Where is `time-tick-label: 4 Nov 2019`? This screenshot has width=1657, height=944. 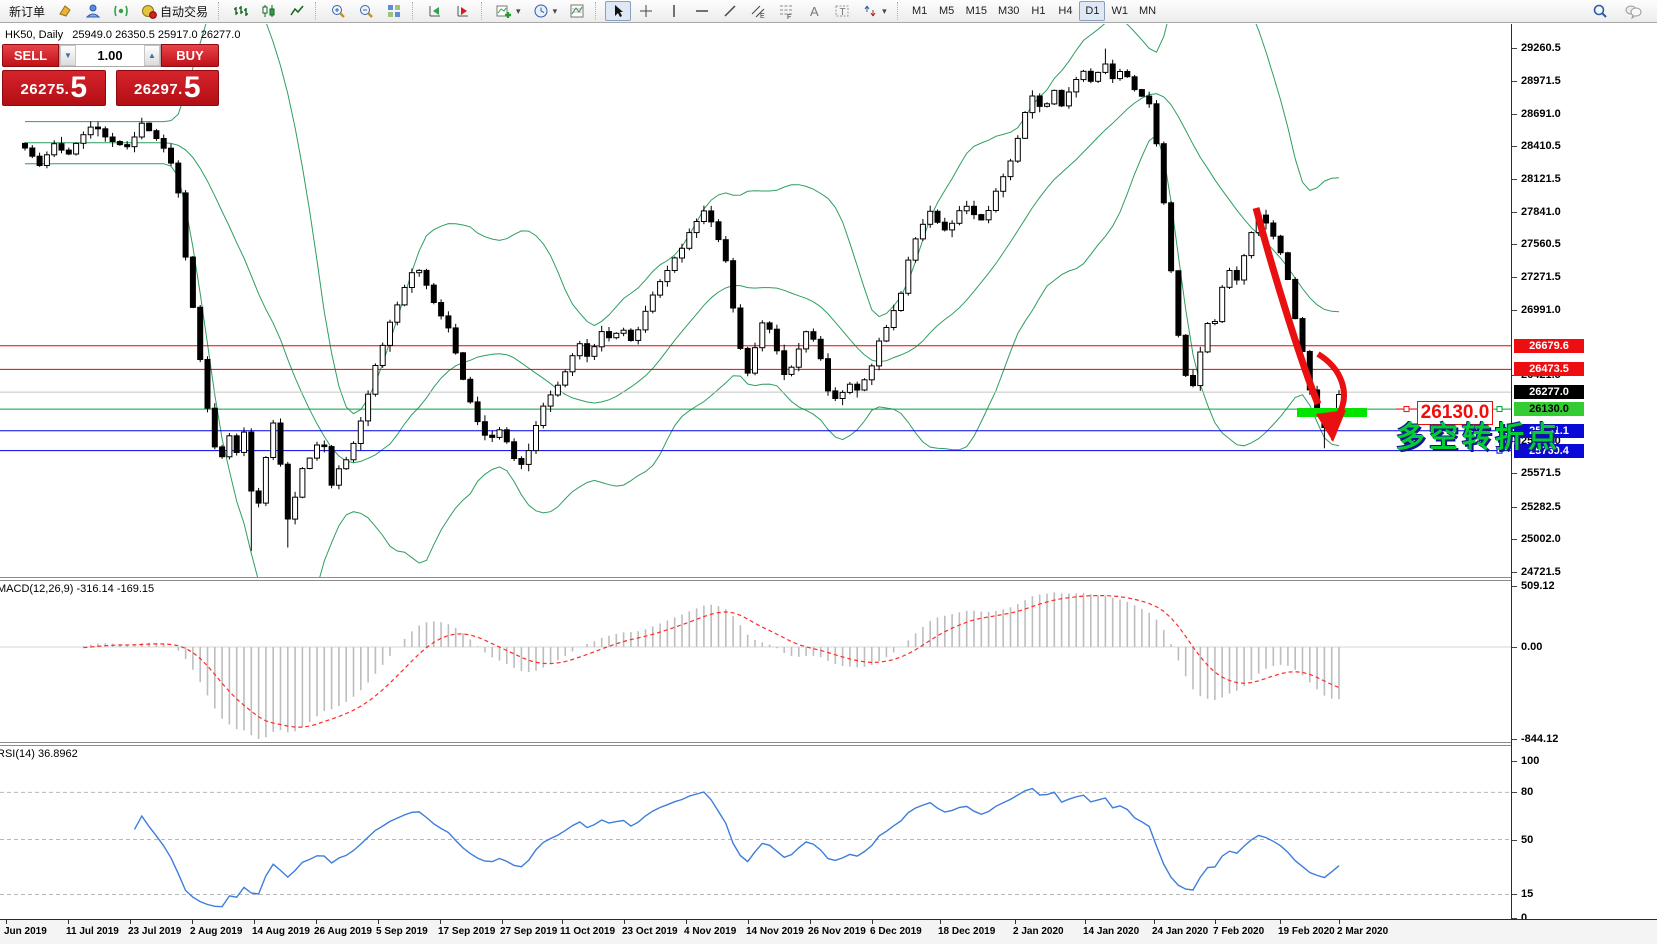 time-tick-label: 4 Nov 2019 is located at coordinates (710, 931).